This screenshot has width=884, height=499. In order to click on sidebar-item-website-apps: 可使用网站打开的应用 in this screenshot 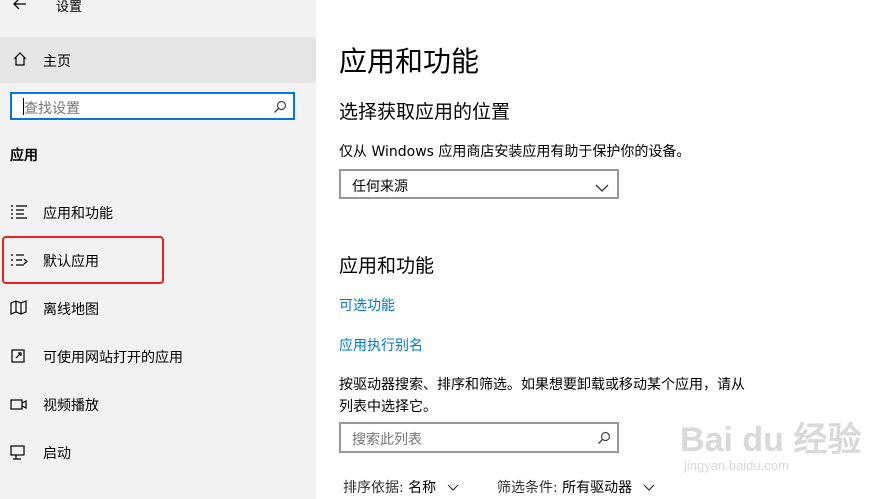, I will do `click(158, 356)`.